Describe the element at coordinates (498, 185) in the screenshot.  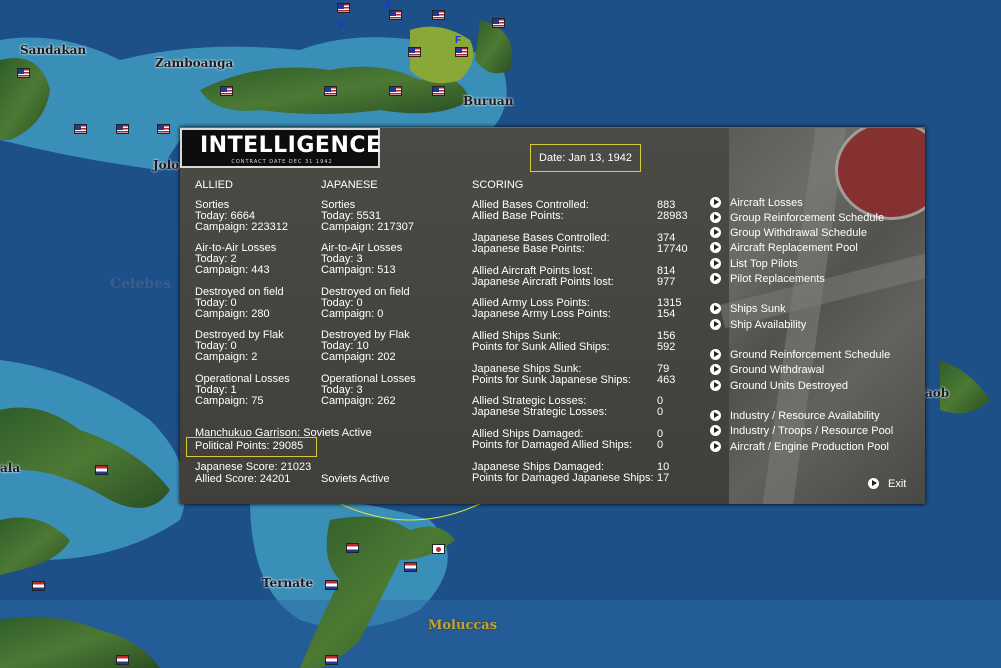
I see `scoring-header: SCORING` at that location.